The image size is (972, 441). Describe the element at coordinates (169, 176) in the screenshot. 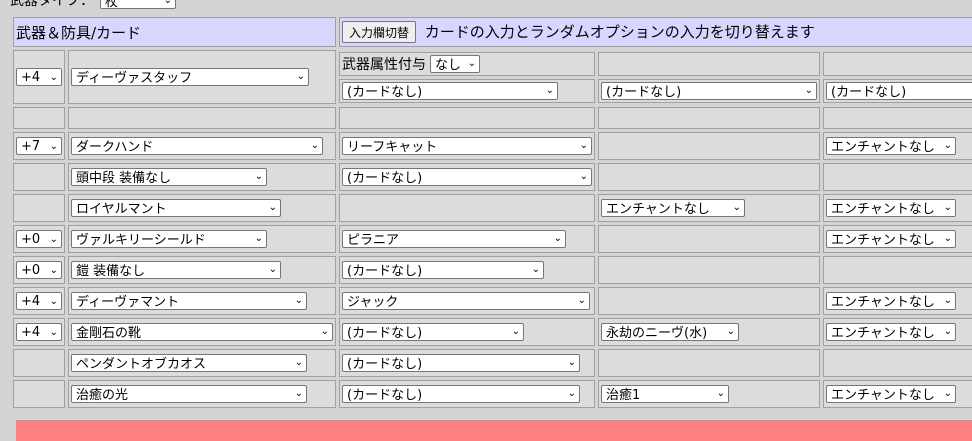

I see `item-select: 頭中段 装備なし ⌄` at that location.